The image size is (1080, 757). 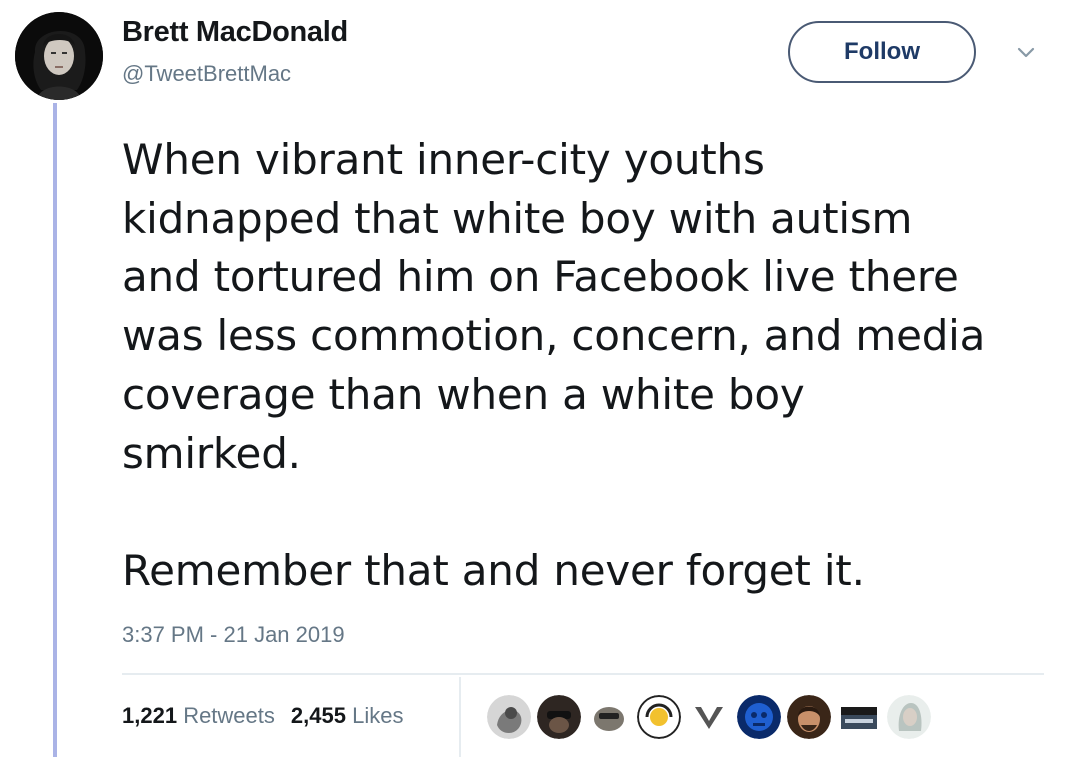 I want to click on tweet-text-line: When vibrant inner-city youths, so click(x=443, y=159).